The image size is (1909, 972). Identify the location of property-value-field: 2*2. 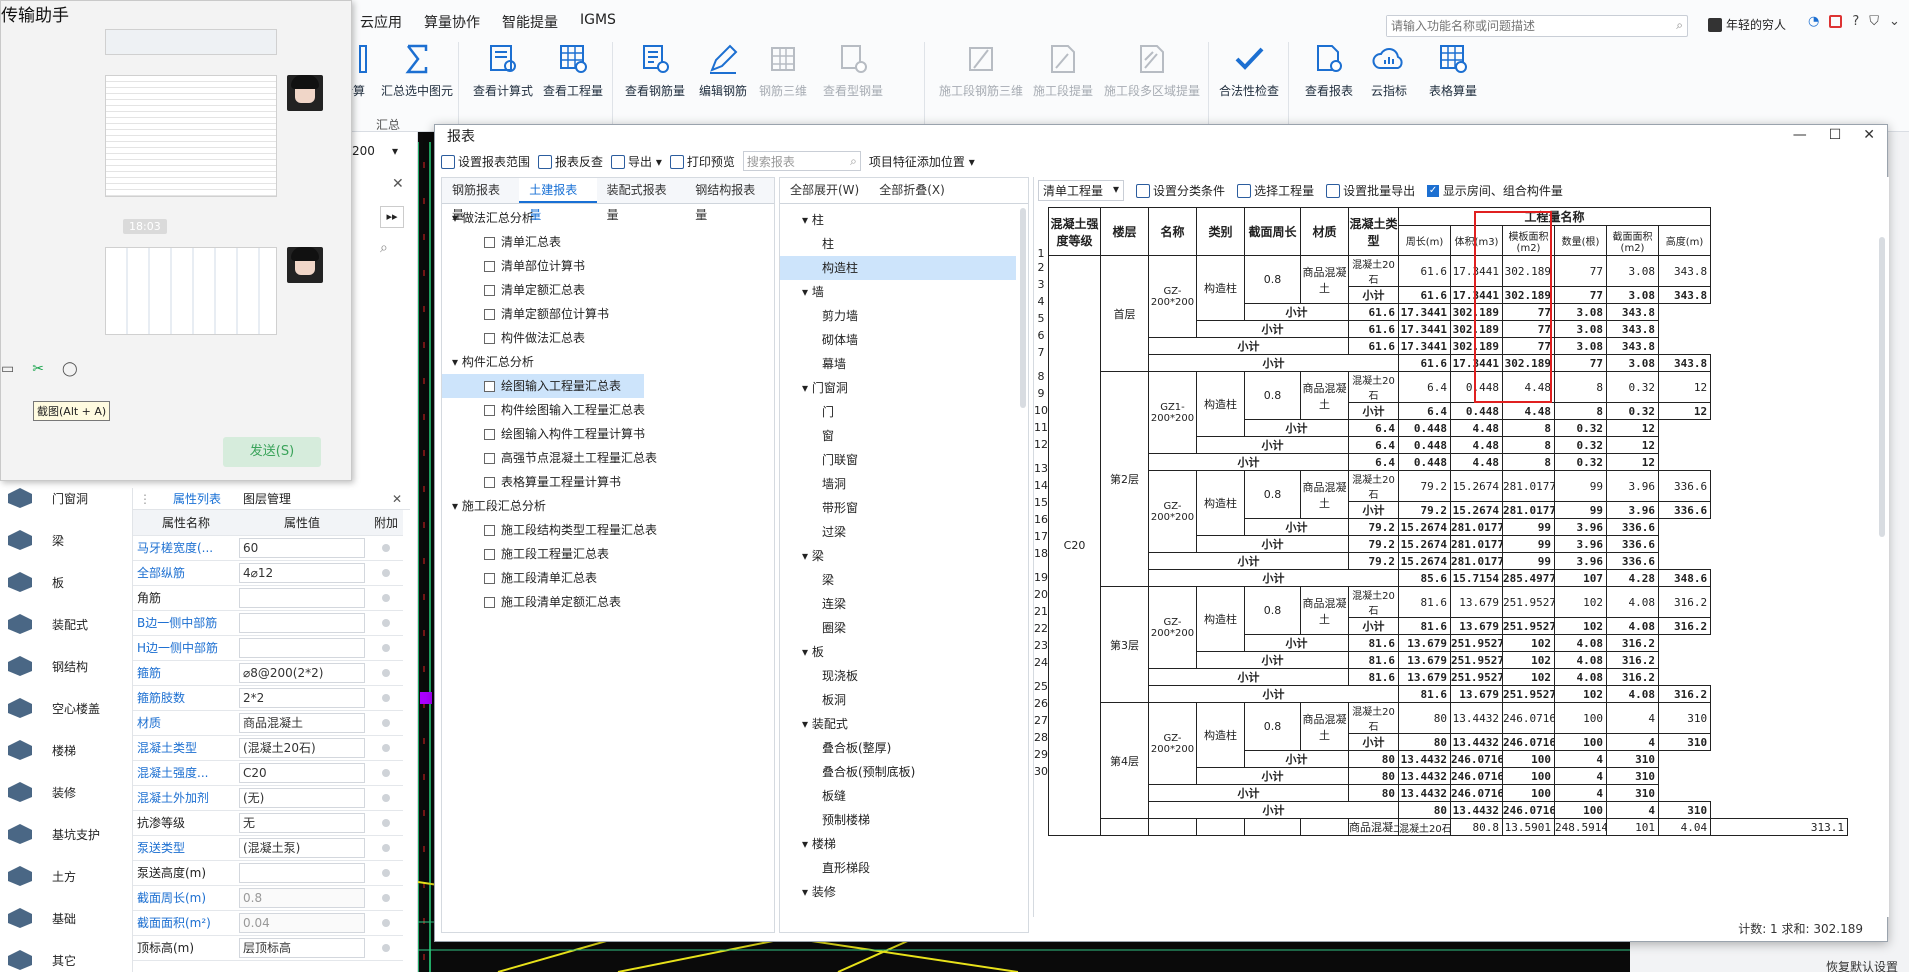
(302, 697).